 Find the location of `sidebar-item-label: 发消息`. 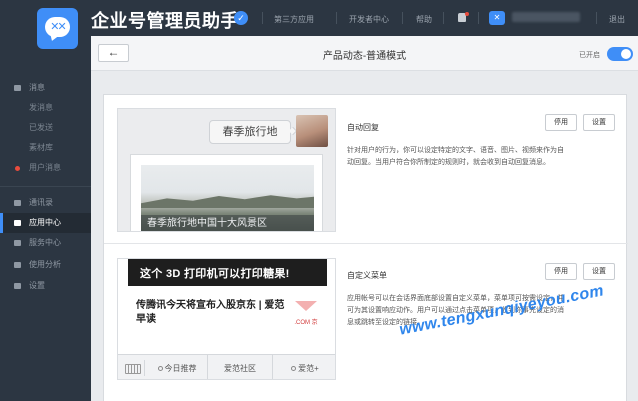

sidebar-item-label: 发消息 is located at coordinates (41, 107).